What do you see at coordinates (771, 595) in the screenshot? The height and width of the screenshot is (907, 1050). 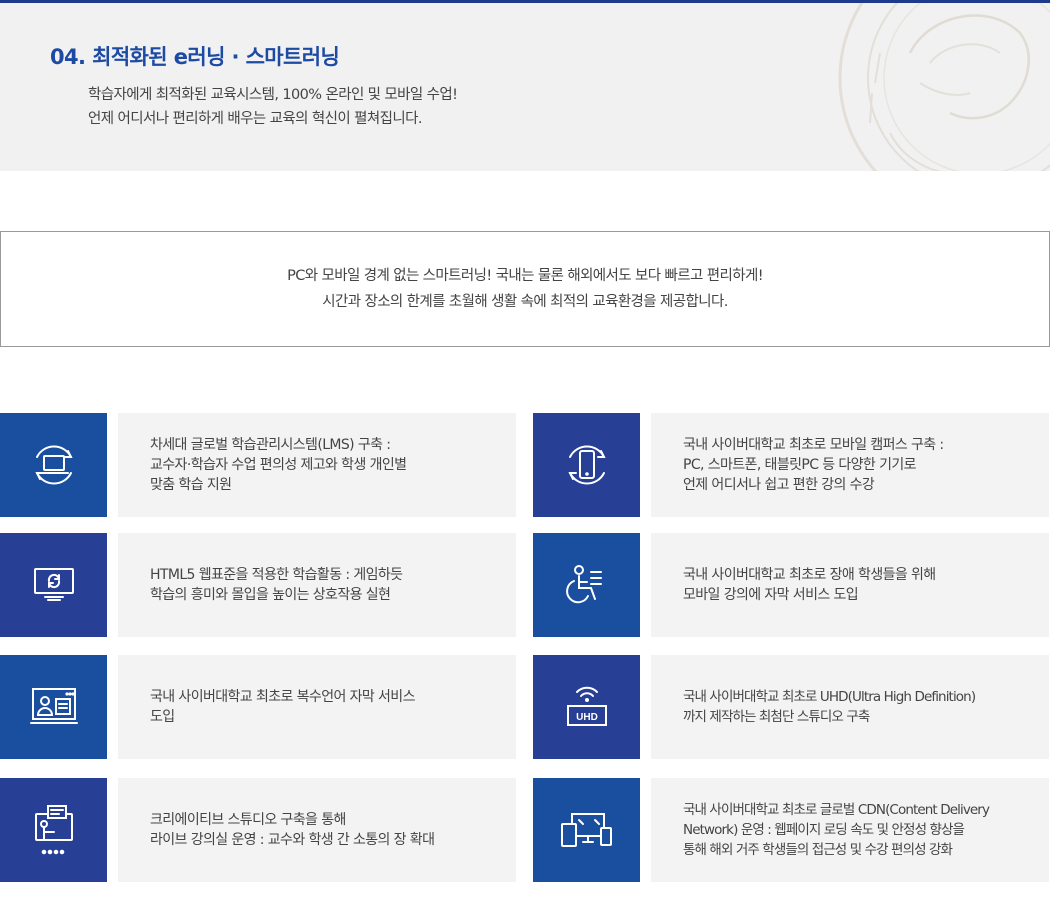 I see `feature-line: 모바일 강의에 자막 서비스 도입` at bounding box center [771, 595].